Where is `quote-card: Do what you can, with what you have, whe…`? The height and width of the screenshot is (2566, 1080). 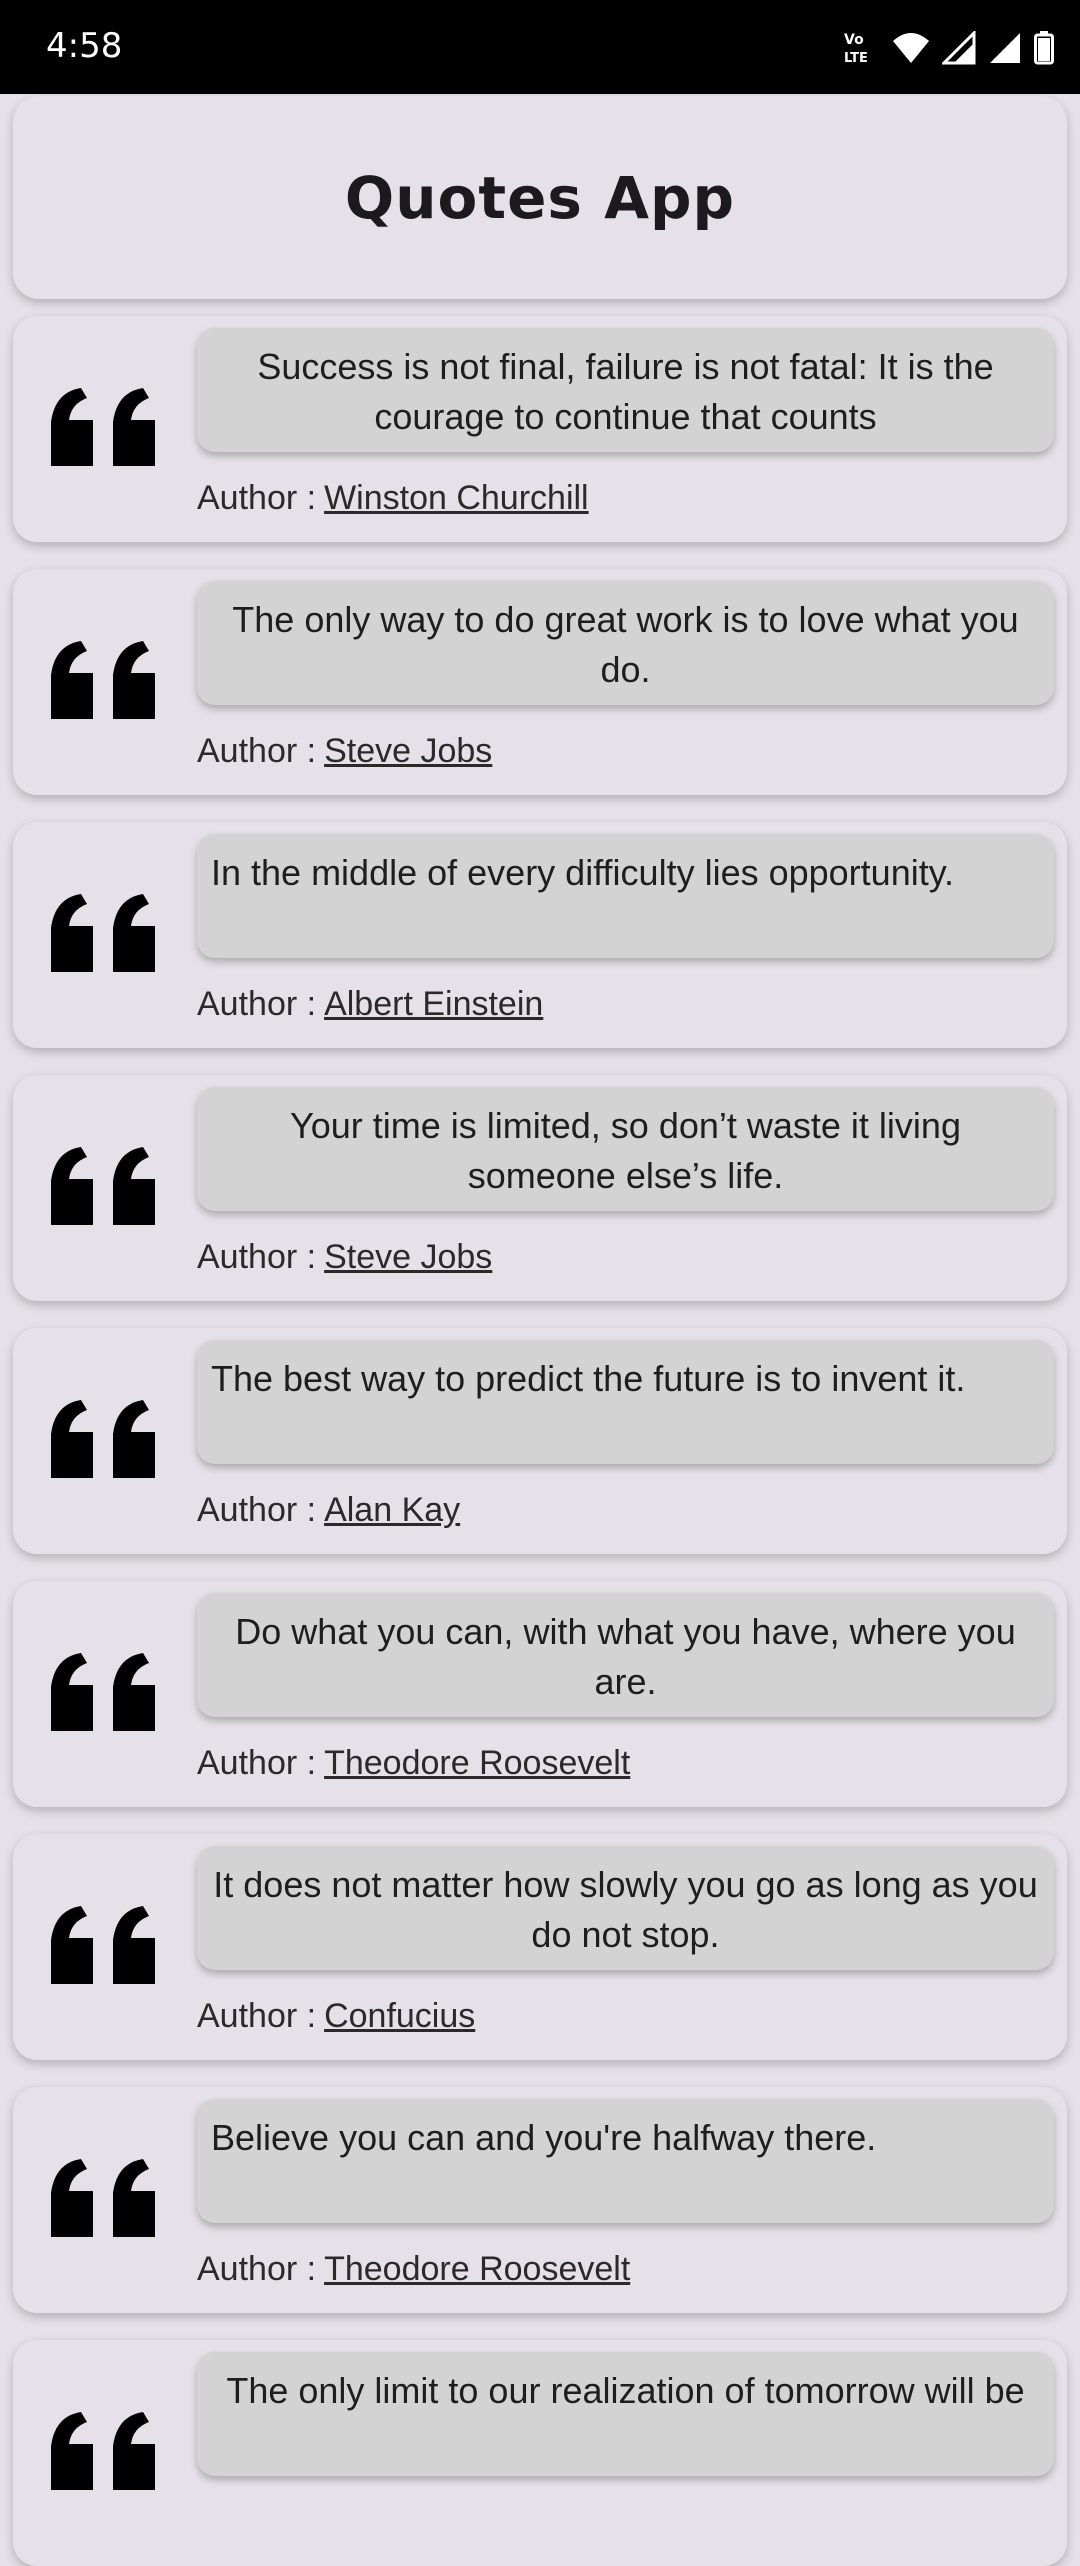 quote-card: Do what you can, with what you have, whe… is located at coordinates (540, 1694).